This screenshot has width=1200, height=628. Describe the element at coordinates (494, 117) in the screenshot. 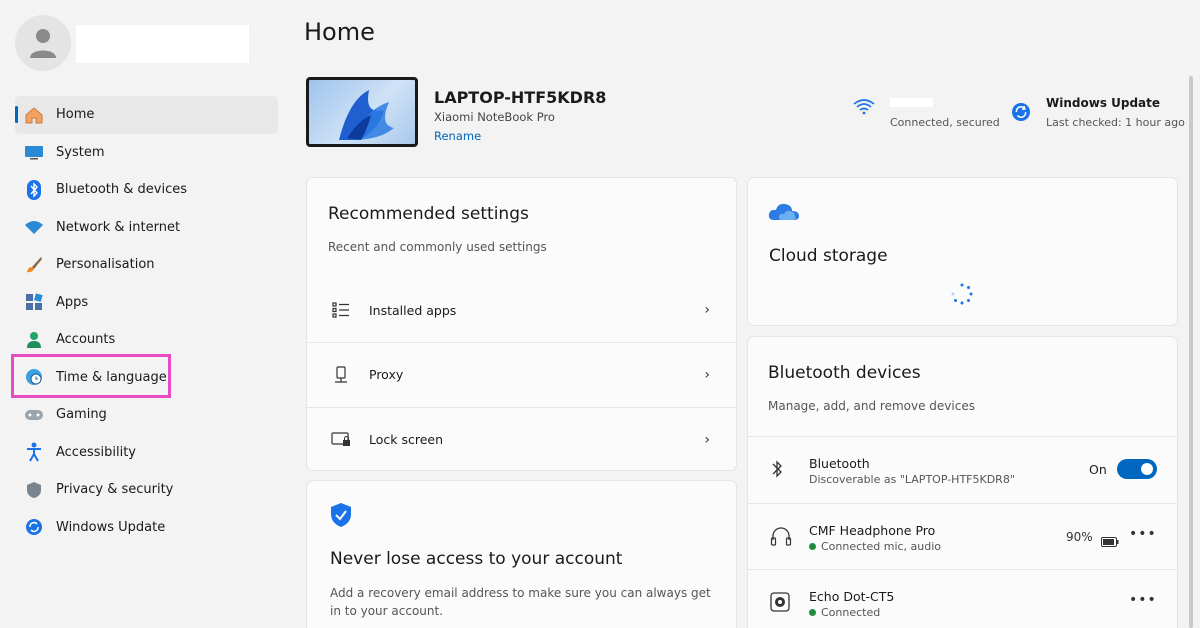

I see `device-model: Xiaomi NoteBook Pro` at that location.